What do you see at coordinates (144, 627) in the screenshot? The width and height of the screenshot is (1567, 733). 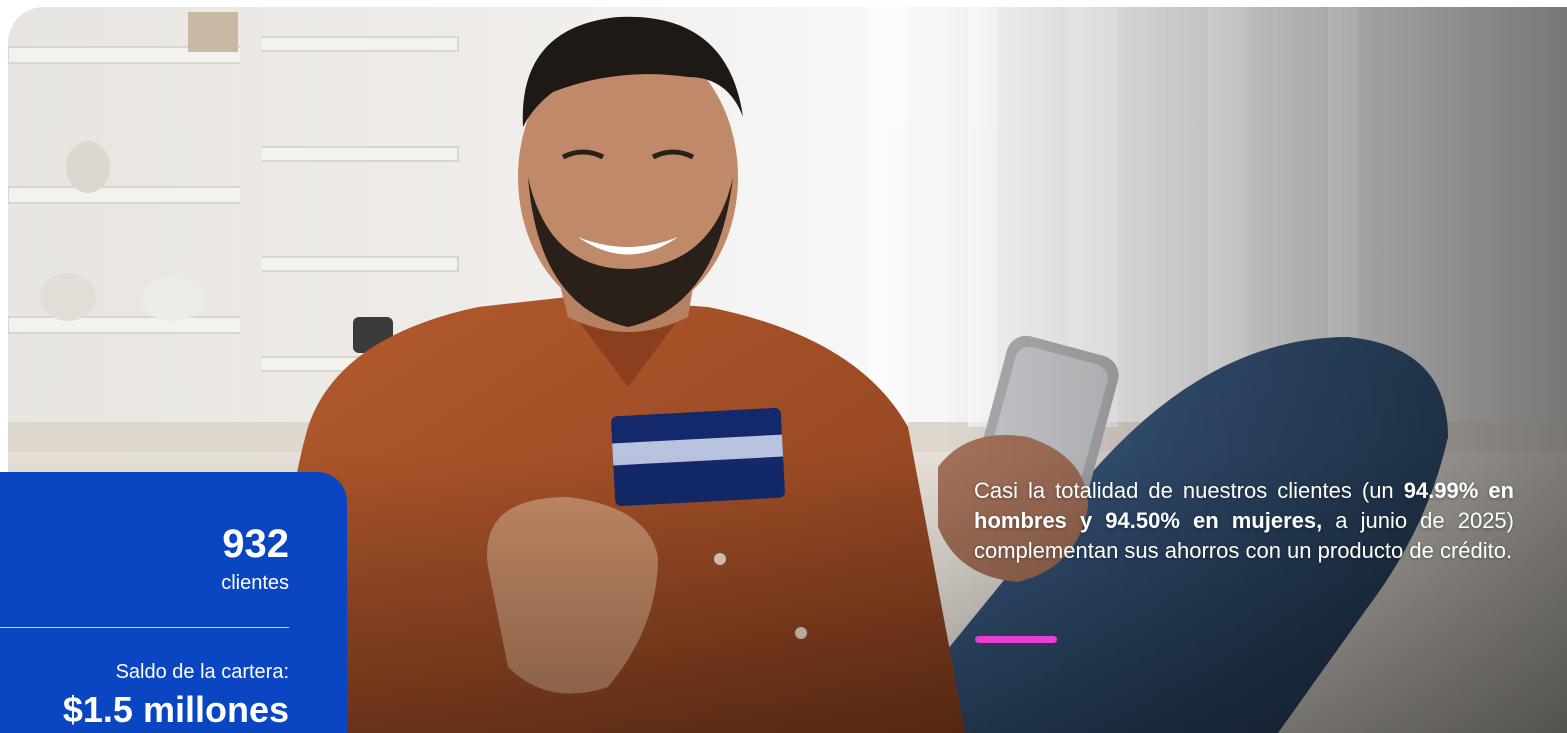 I see `stats-divider` at bounding box center [144, 627].